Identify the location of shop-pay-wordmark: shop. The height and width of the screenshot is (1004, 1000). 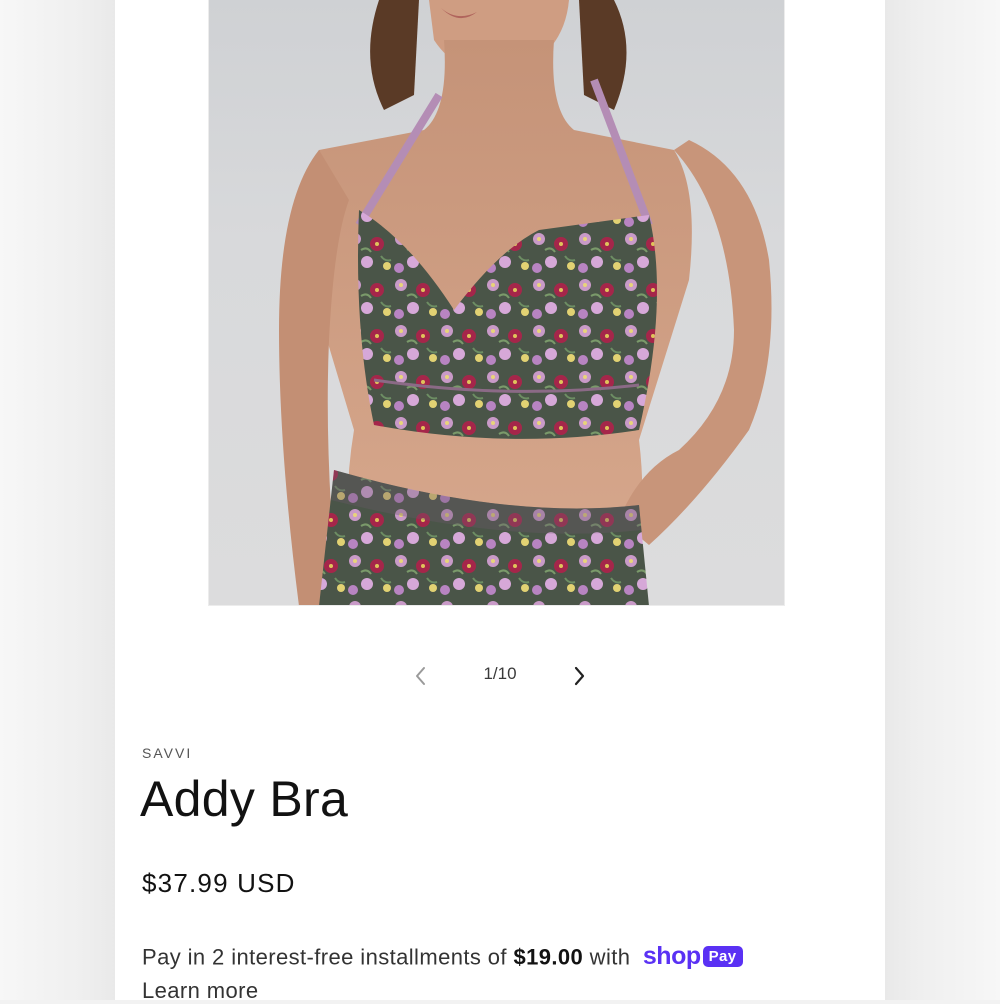
(671, 956).